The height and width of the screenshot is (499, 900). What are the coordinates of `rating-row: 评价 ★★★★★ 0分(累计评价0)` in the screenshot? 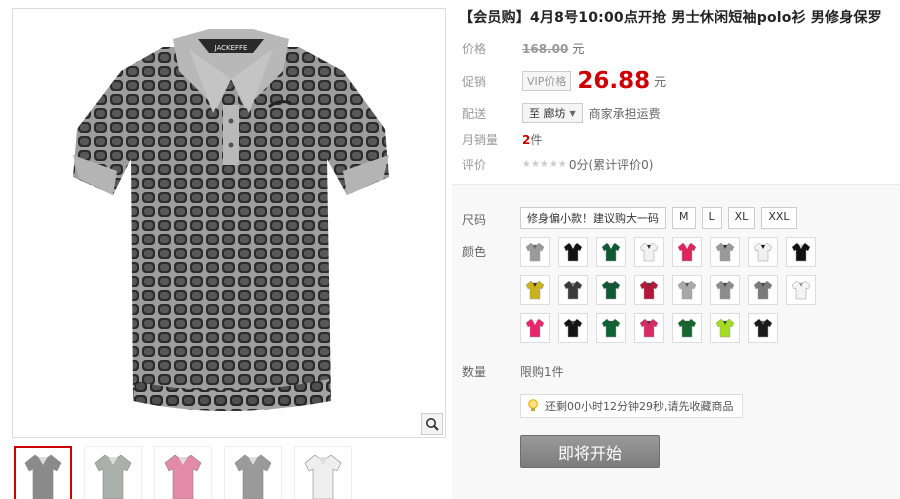 It's located at (557, 164).